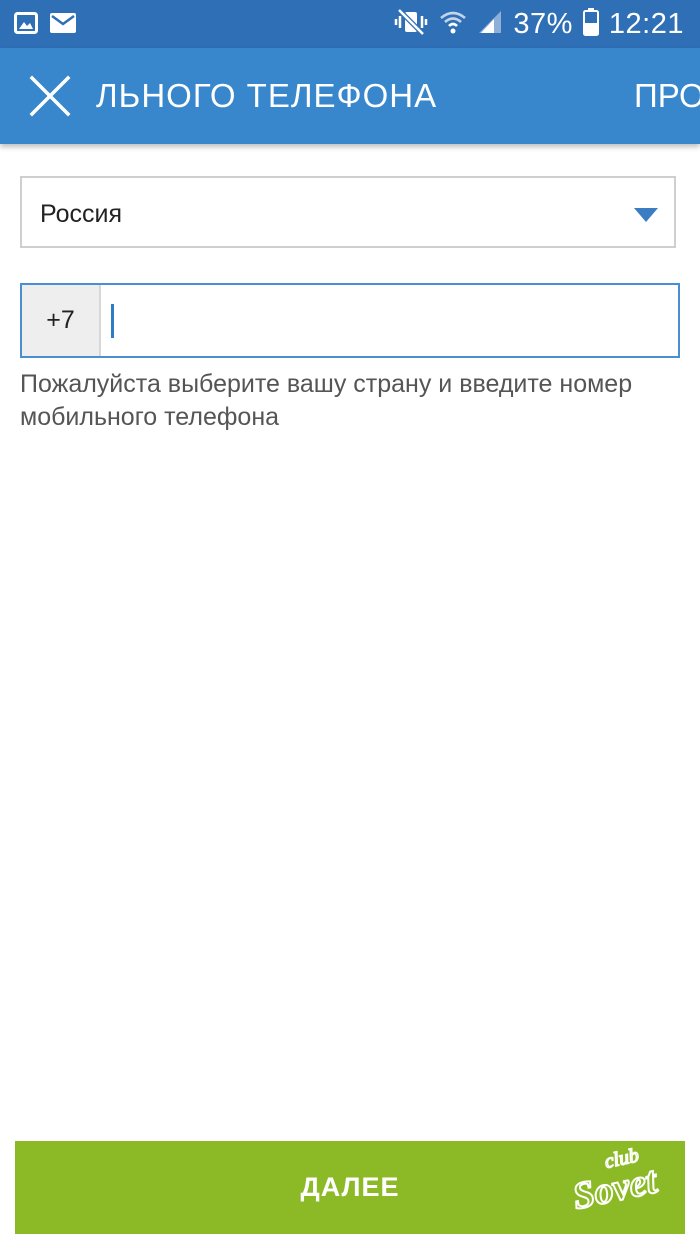 This screenshot has width=700, height=1244. I want to click on battery-percent: 37%, so click(543, 23).